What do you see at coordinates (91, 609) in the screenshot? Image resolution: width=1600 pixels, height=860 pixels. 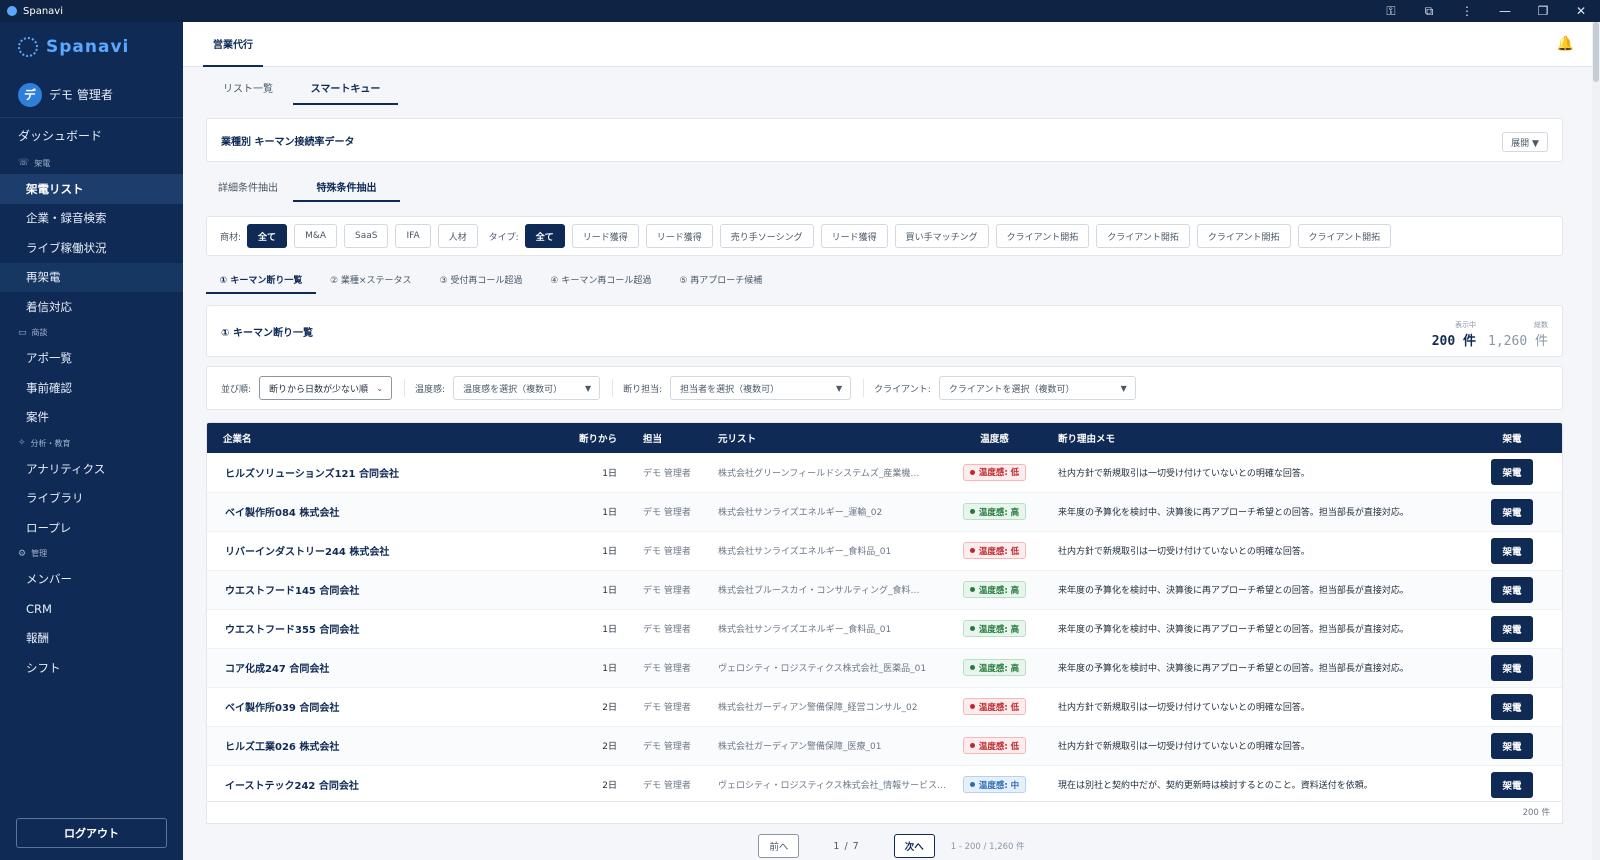 I see `sidebar-item-crm: CRM` at bounding box center [91, 609].